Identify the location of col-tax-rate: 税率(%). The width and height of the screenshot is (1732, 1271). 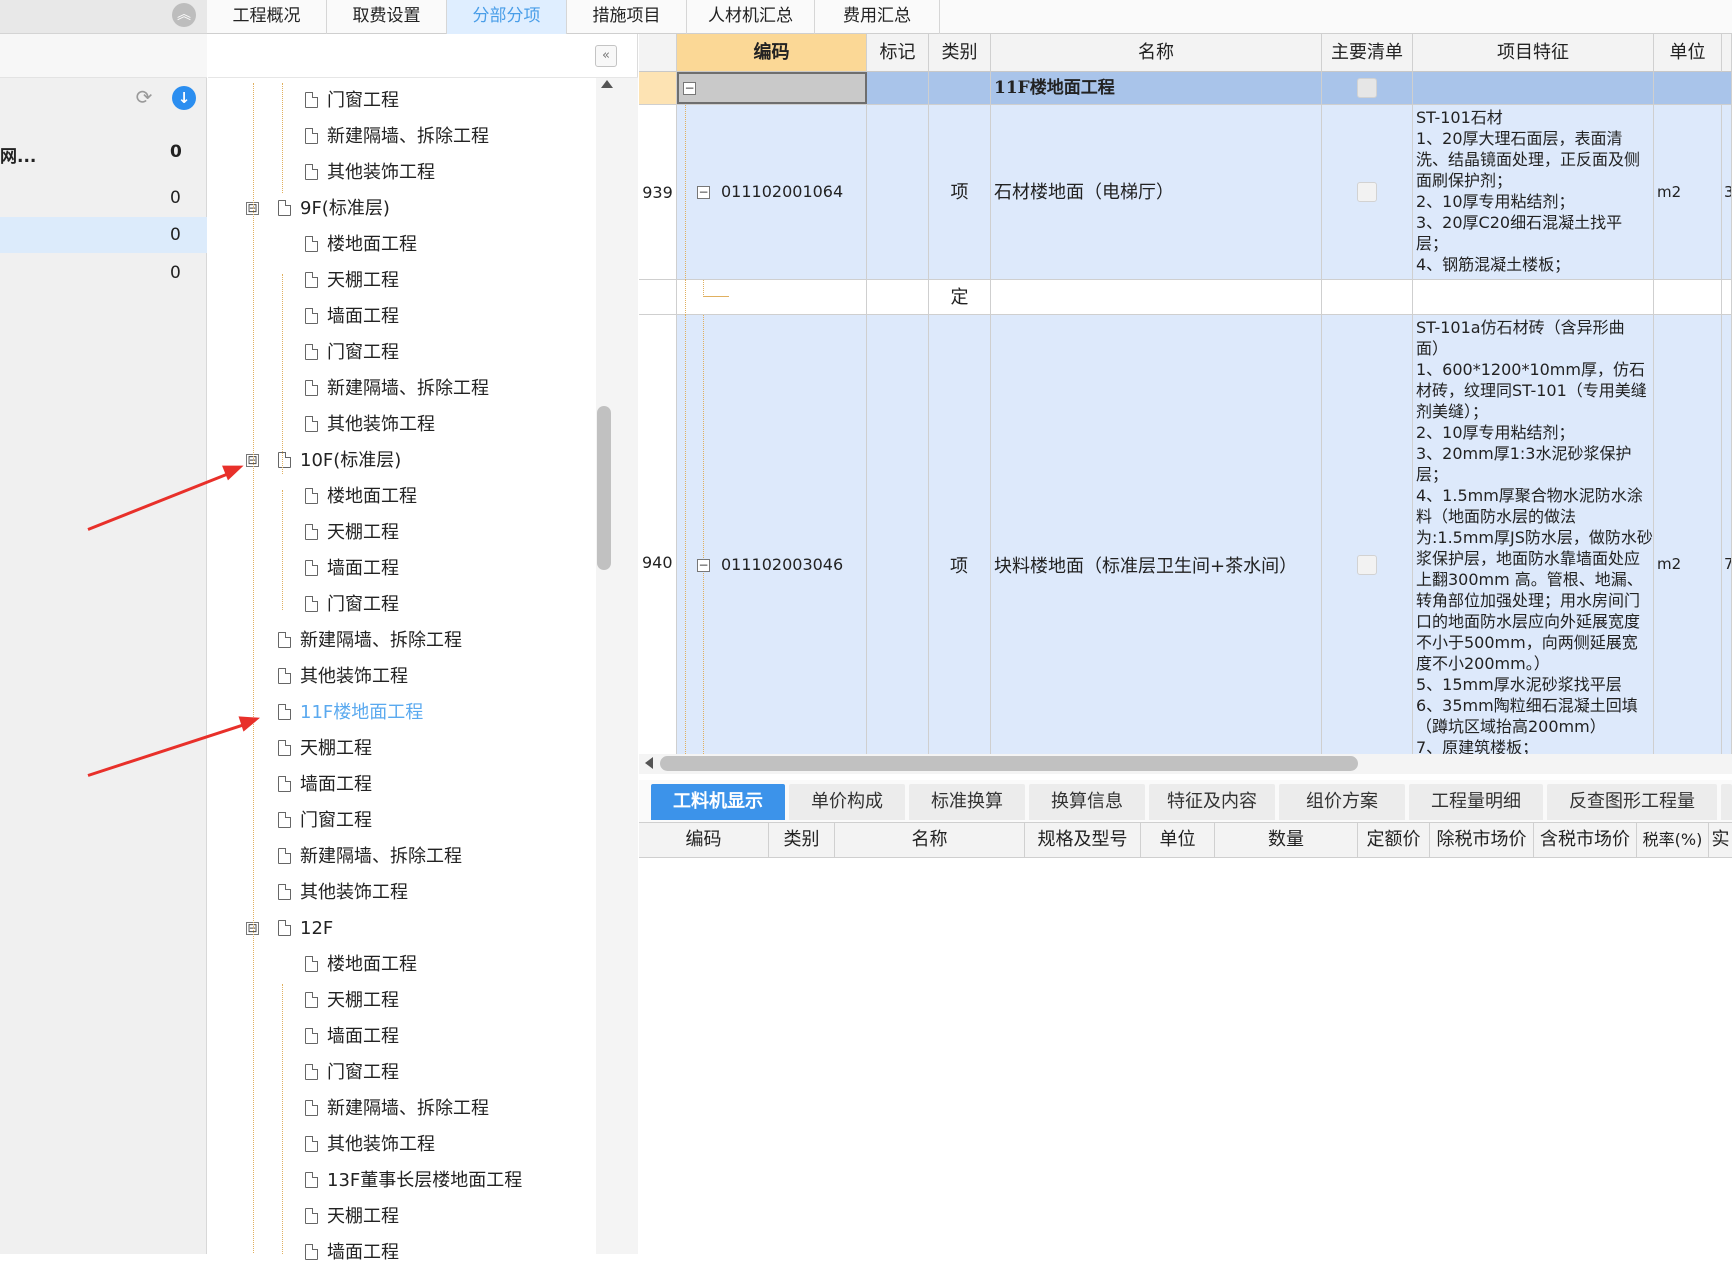
(1673, 840).